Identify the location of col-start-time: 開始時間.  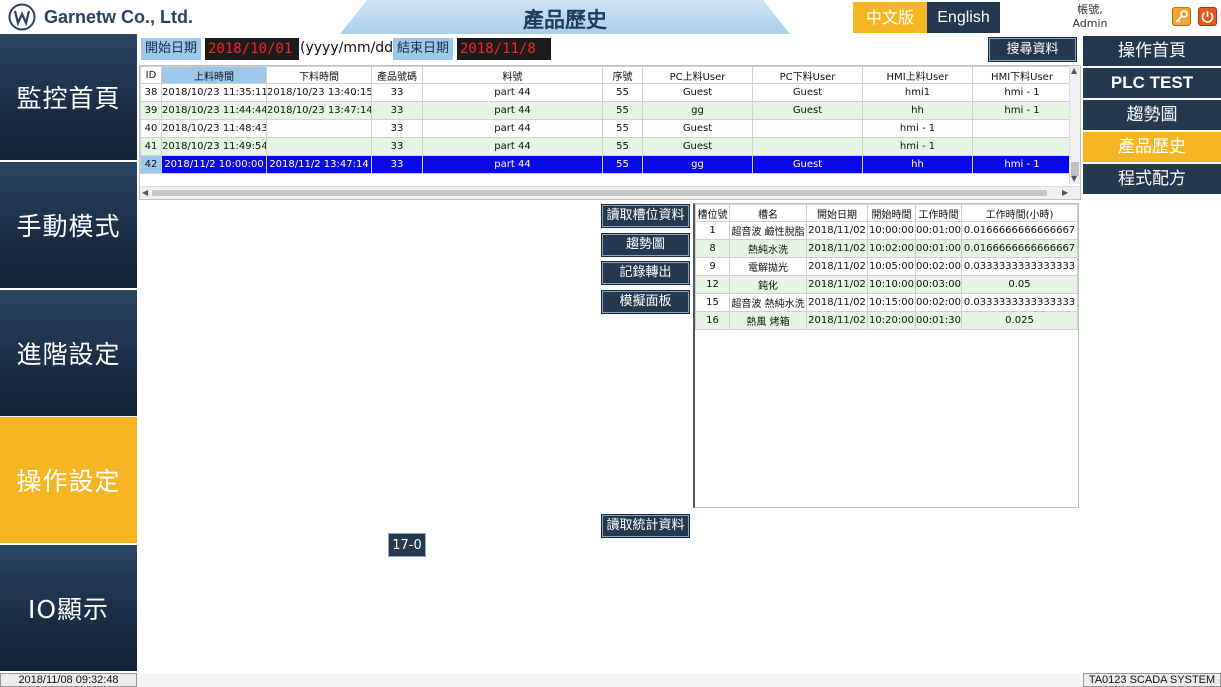
(891, 213).